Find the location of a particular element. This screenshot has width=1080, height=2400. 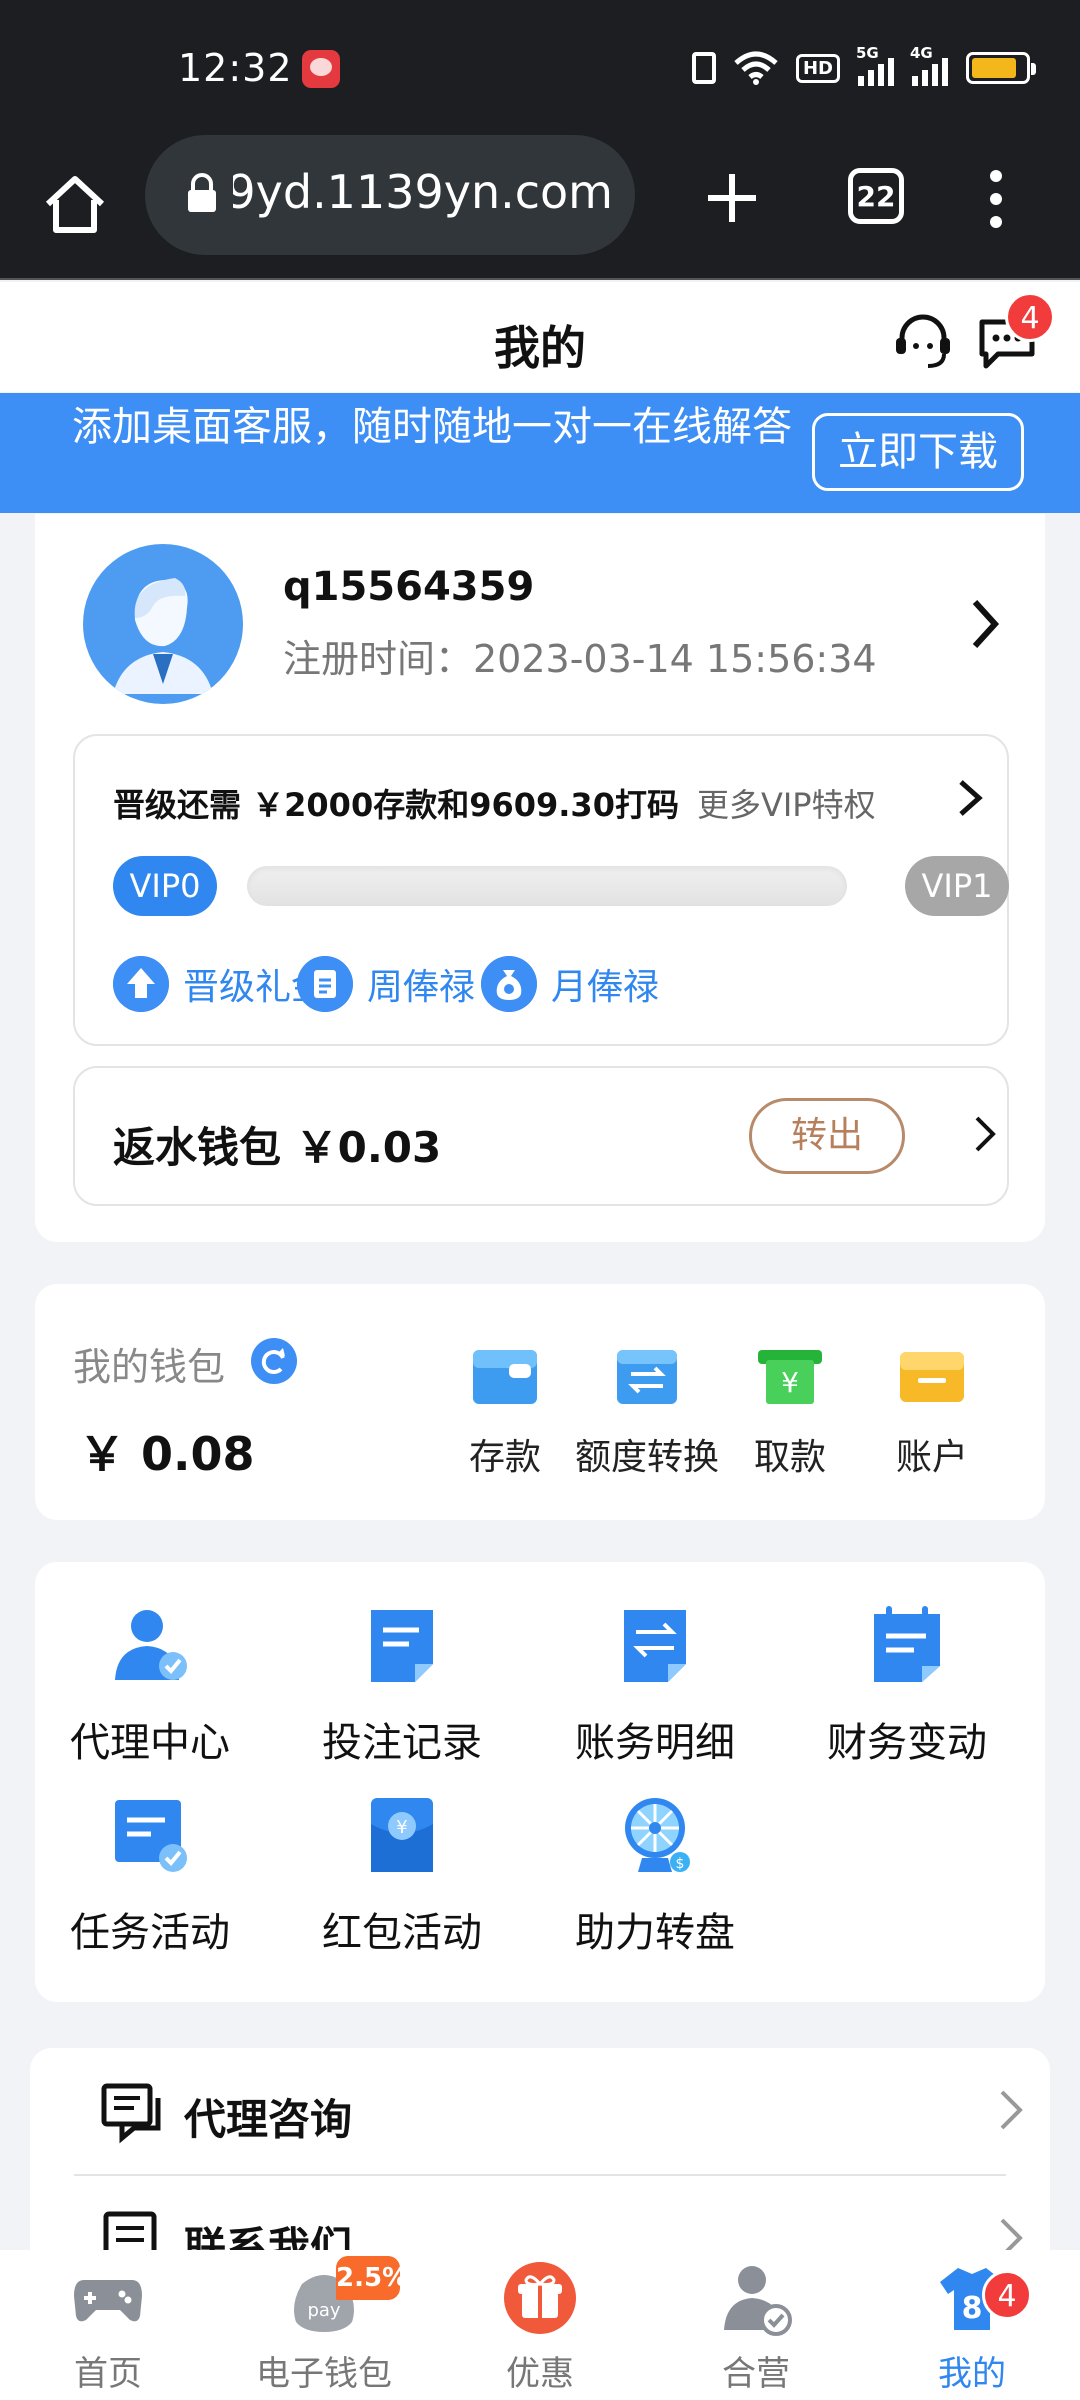

gift-icon is located at coordinates (540, 2298).